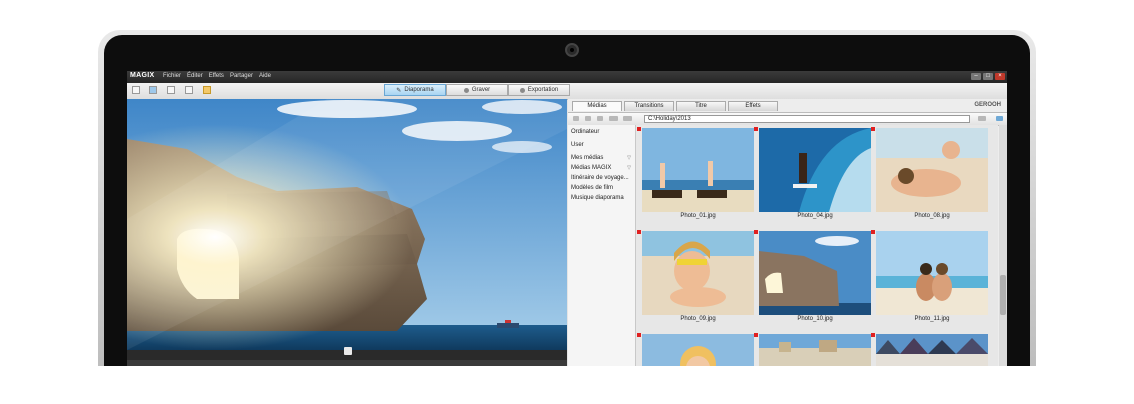  What do you see at coordinates (171, 90) in the screenshot?
I see `save-icon` at bounding box center [171, 90].